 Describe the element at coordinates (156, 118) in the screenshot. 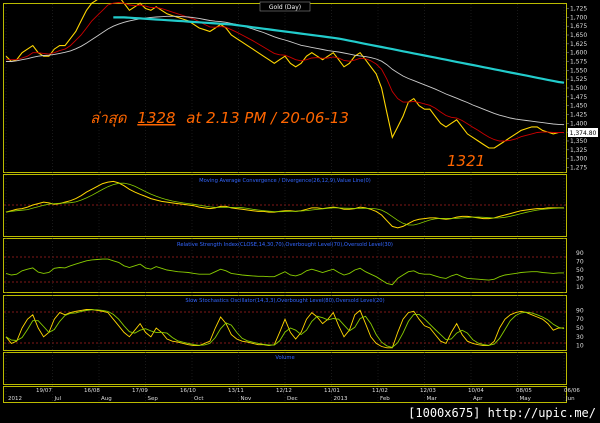

I see `annotation-value: 1328` at that location.